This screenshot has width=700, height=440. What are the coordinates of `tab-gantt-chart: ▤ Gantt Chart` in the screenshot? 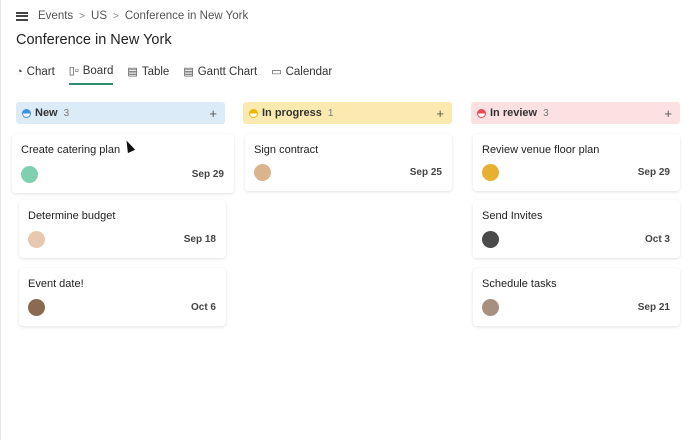 It's located at (220, 74).